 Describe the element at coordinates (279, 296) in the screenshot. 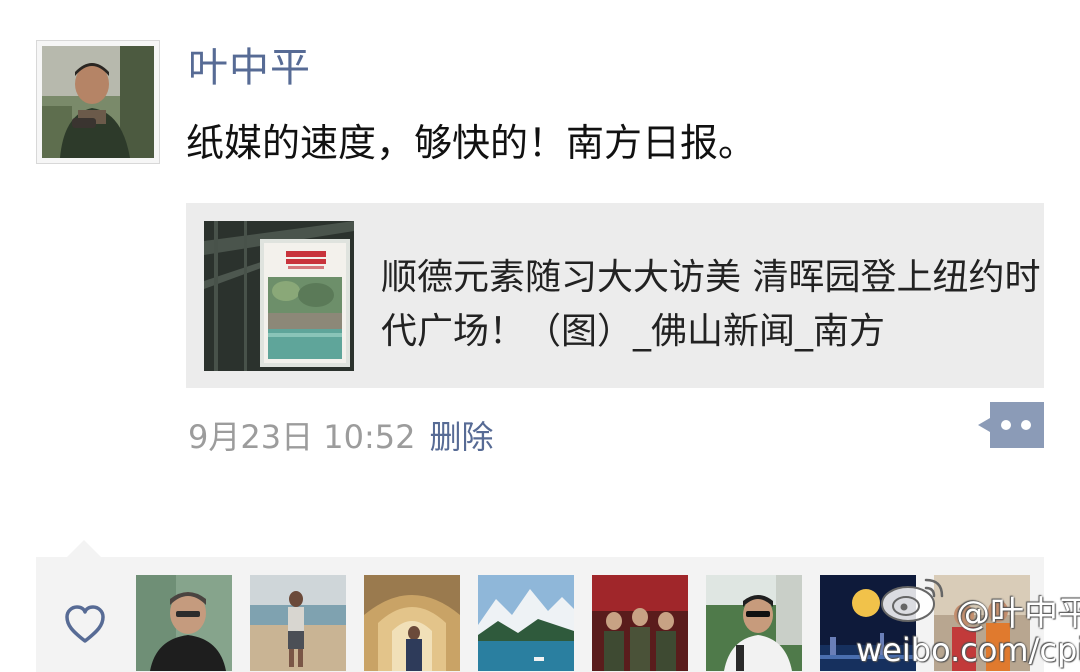

I see `link-thumbnail` at that location.